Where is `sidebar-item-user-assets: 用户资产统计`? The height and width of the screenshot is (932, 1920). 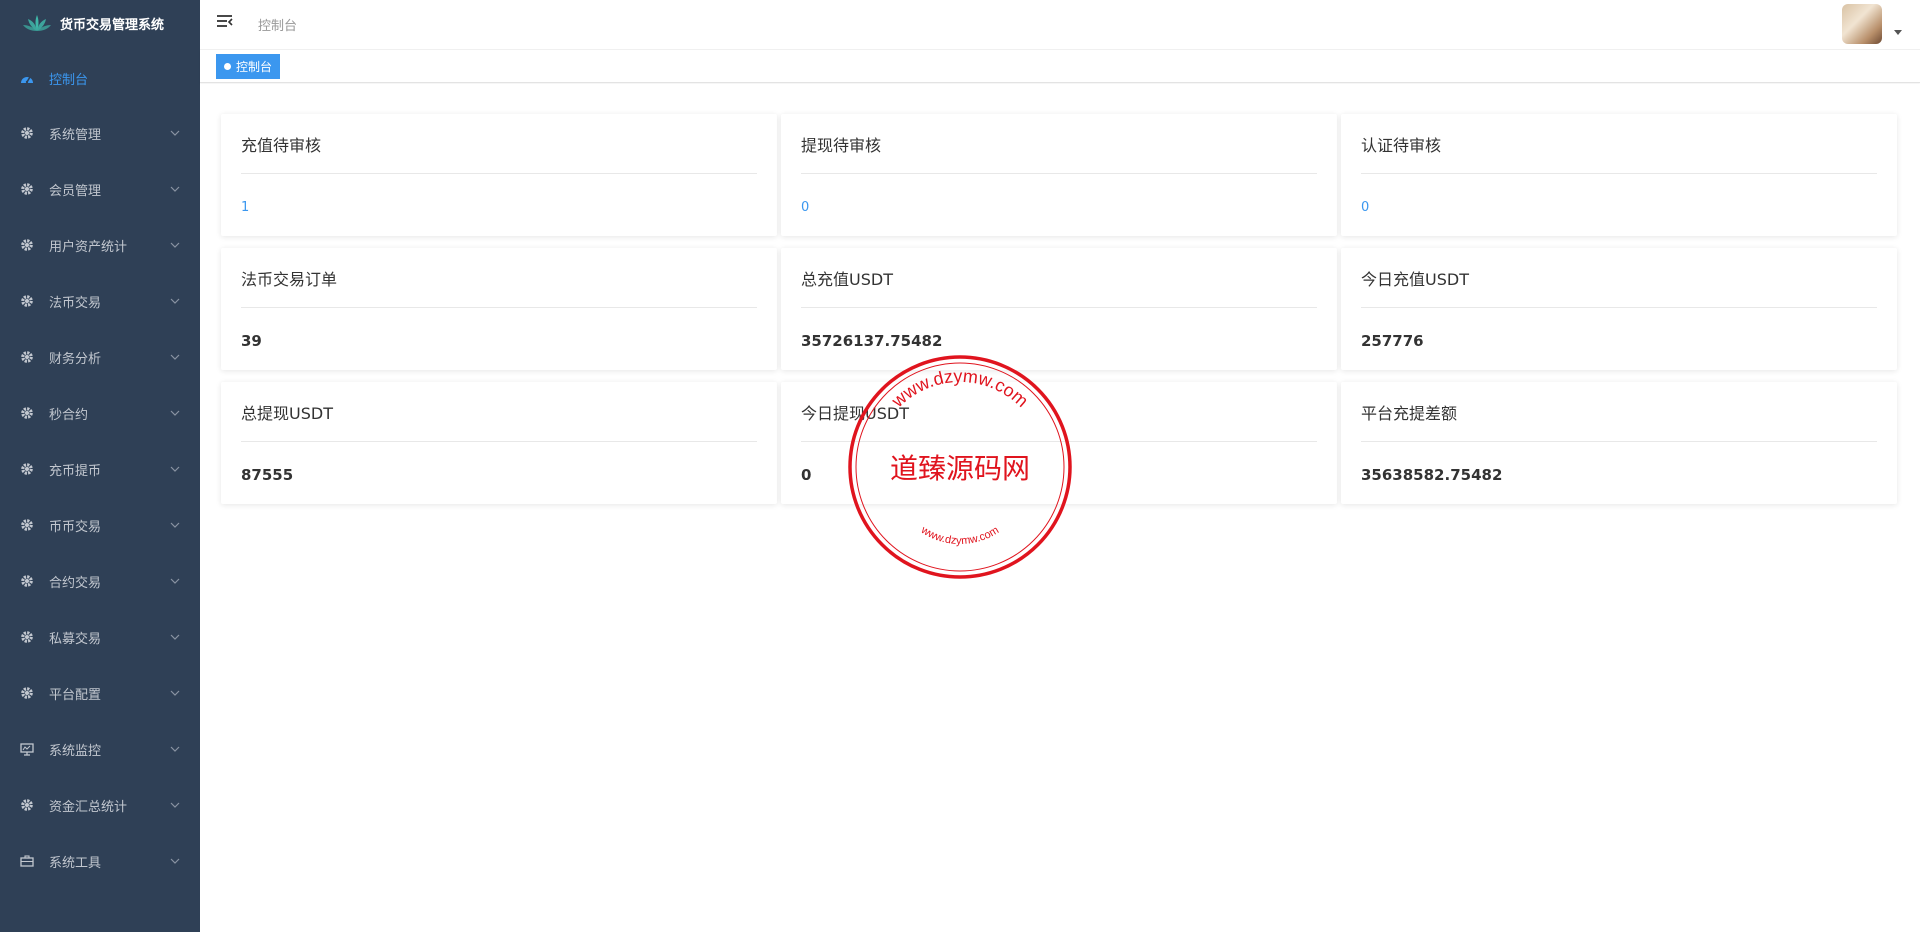 sidebar-item-user-assets: 用户资产统计 is located at coordinates (100, 245).